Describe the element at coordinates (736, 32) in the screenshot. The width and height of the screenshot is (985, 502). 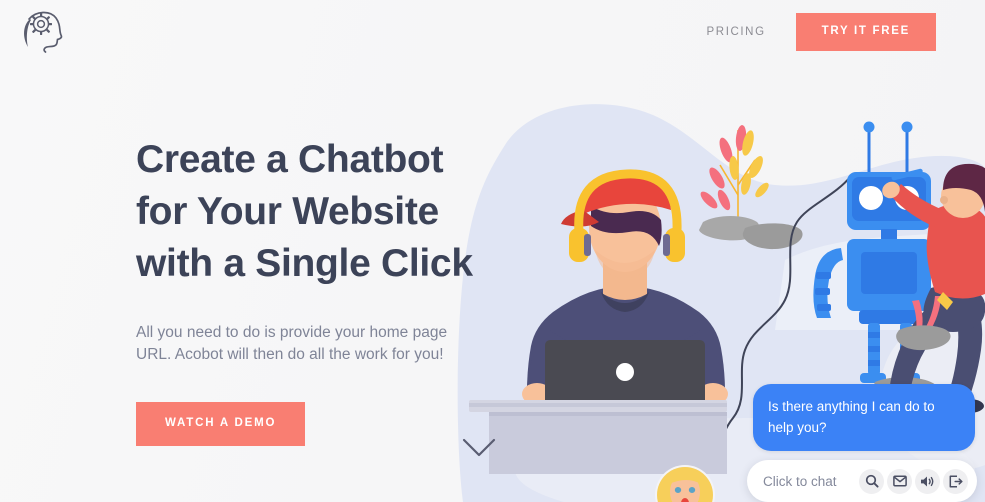
I see `nav-link-pricing: PRICING` at that location.